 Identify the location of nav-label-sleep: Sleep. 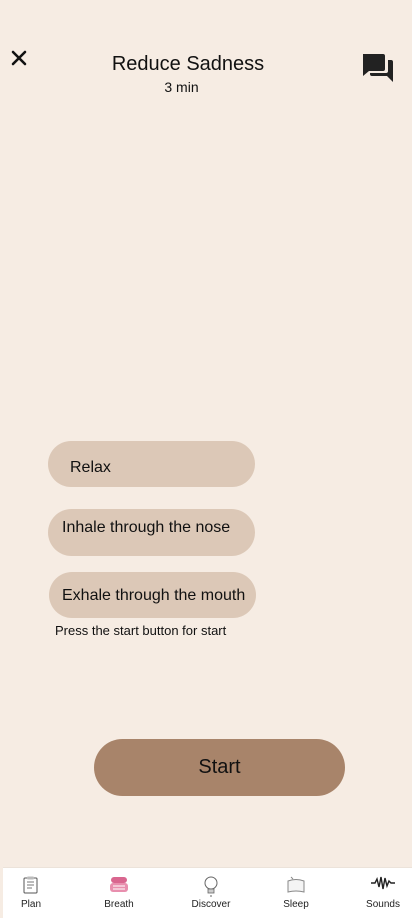
(296, 904).